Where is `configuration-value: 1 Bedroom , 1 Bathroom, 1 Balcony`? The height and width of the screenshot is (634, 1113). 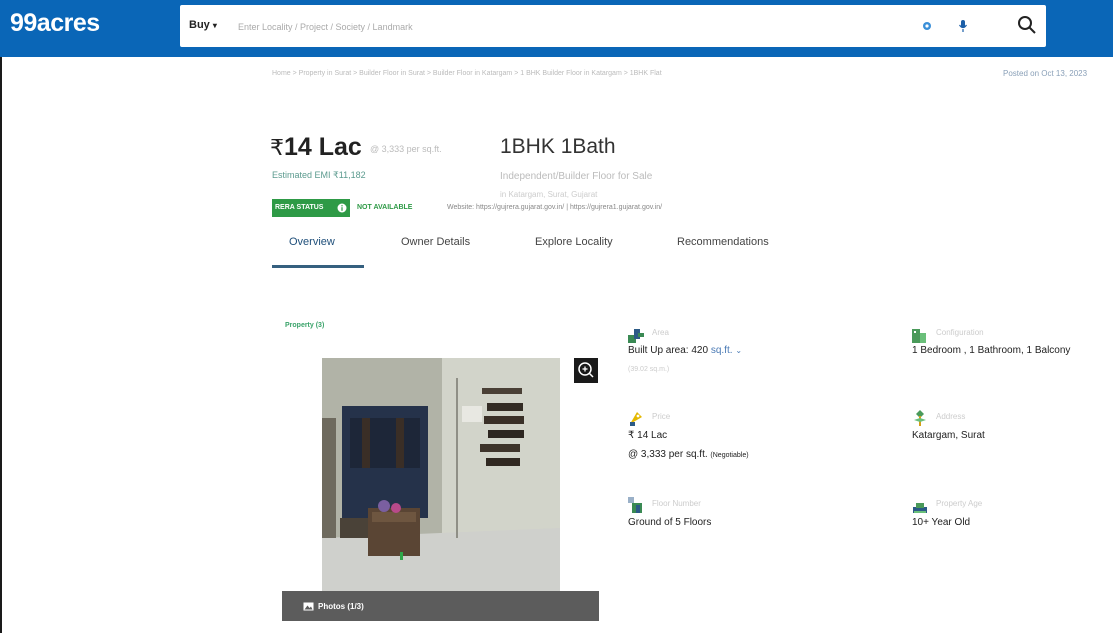
configuration-value: 1 Bedroom , 1 Bathroom, 1 Balcony is located at coordinates (991, 350).